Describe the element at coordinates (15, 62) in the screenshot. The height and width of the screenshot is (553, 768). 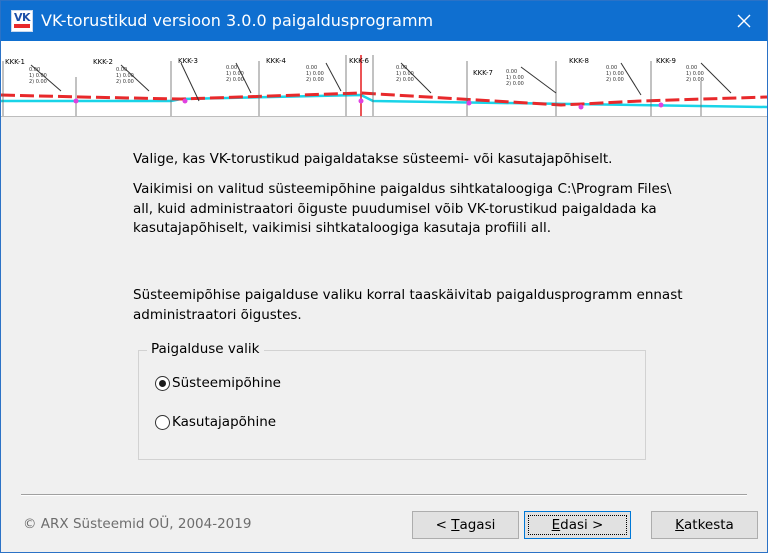
I see `banner-station-label: KKK-1` at that location.